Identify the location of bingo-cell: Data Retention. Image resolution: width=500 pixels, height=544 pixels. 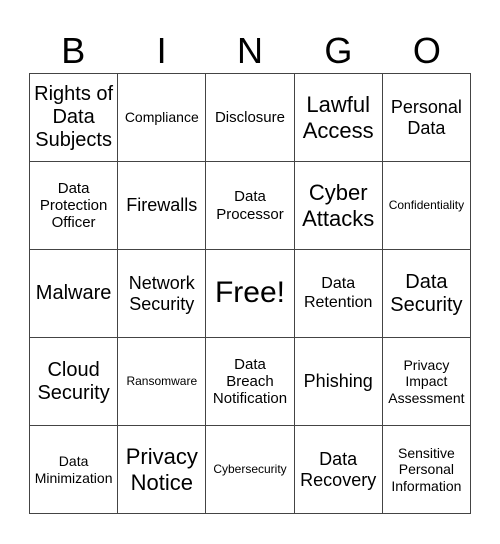
(338, 294).